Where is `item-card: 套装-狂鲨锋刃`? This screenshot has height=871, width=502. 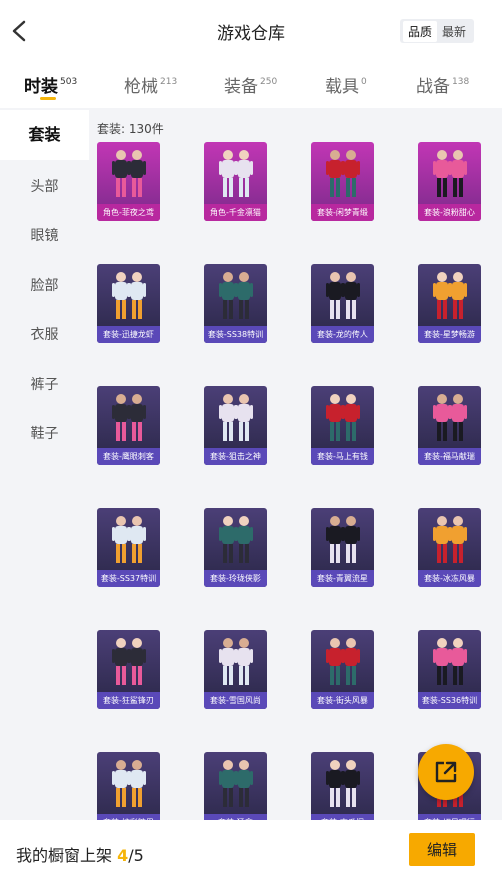
item-card: 套装-狂鲨锋刃 is located at coordinates (128, 669).